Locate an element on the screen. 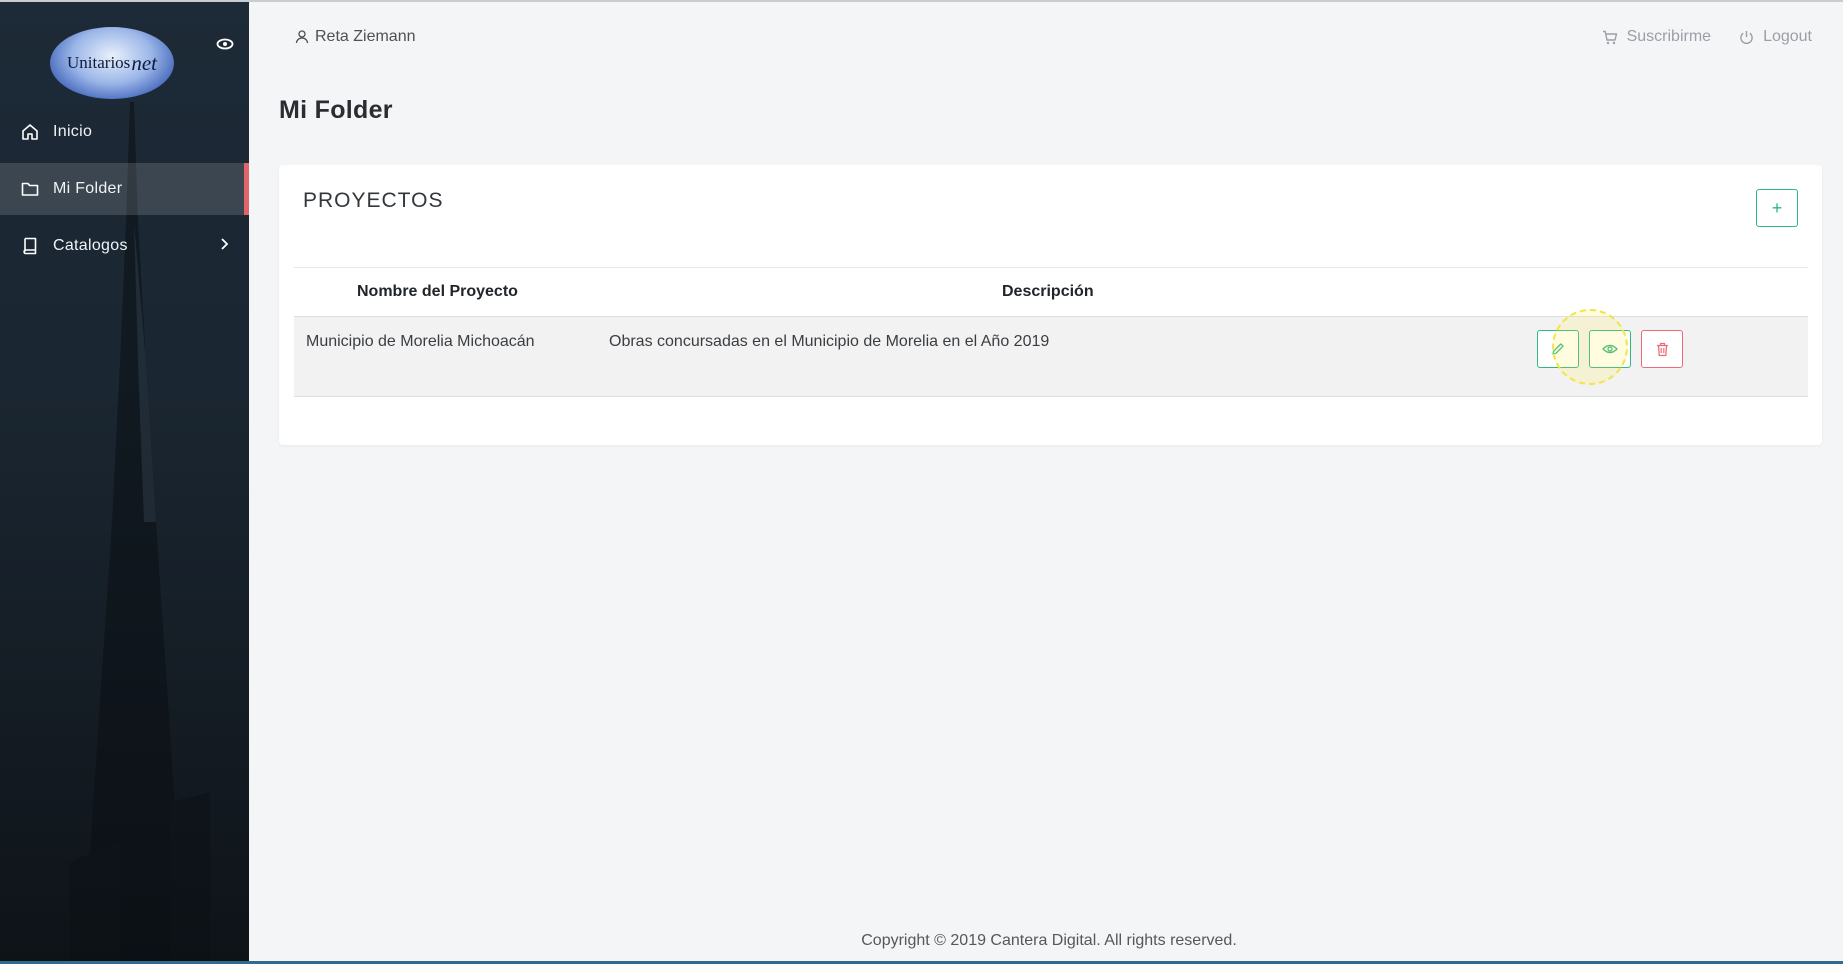 This screenshot has height=964, width=1843. user-icon is located at coordinates (302, 37).